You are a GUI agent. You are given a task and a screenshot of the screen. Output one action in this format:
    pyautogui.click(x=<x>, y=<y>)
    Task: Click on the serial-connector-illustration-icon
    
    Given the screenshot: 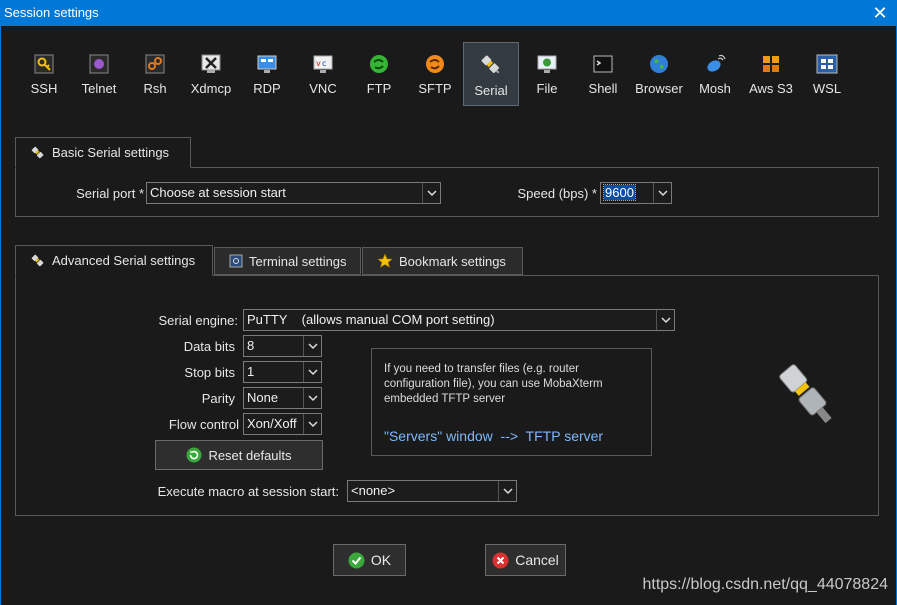 What is the action you would take?
    pyautogui.click(x=808, y=396)
    